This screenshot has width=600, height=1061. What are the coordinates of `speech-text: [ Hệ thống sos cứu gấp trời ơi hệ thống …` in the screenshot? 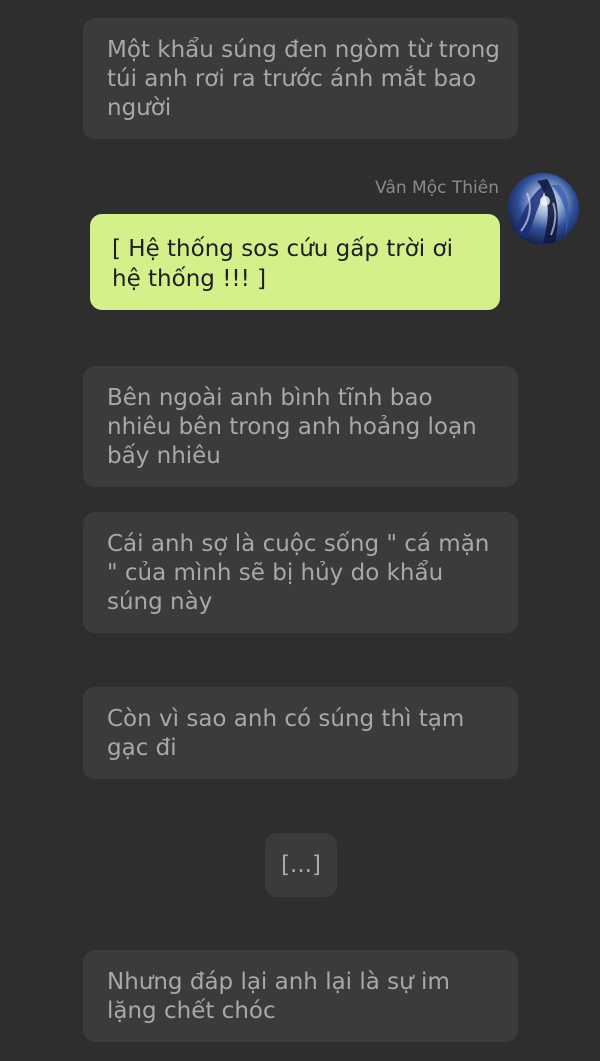 It's located at (282, 264).